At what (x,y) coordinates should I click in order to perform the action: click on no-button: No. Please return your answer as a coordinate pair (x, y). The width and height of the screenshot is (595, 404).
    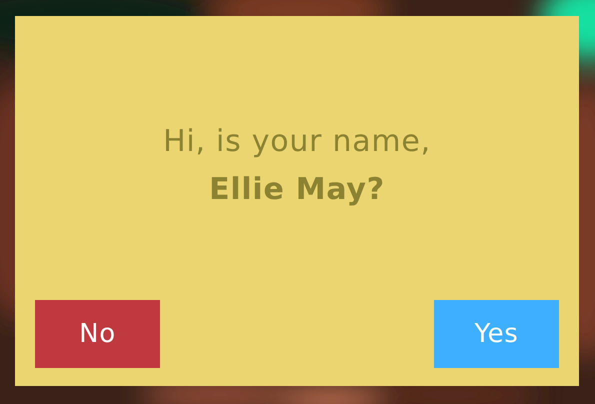
    Looking at the image, I should click on (97, 334).